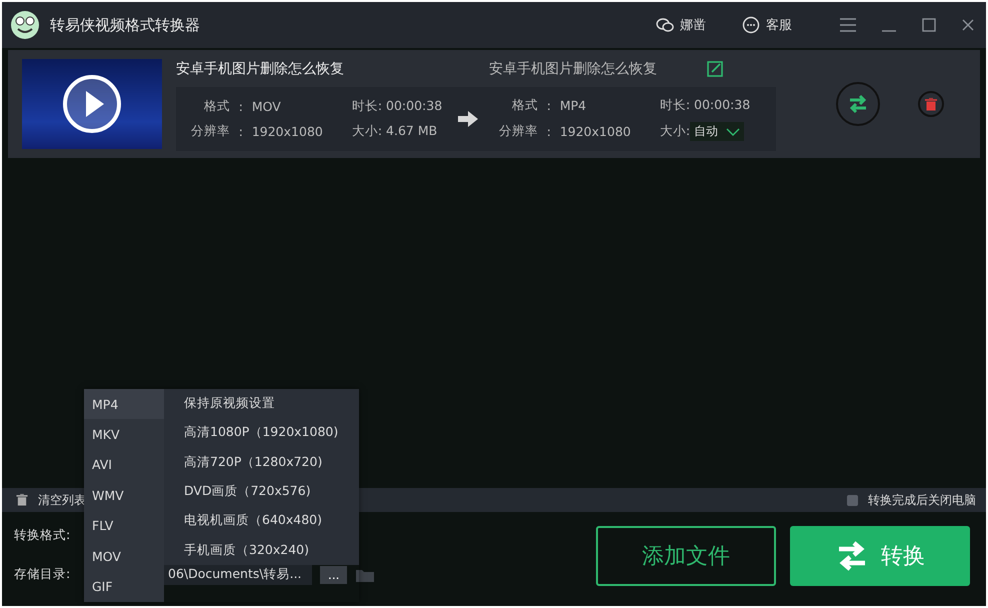 The image size is (988, 608). I want to click on play-icon, so click(92, 104).